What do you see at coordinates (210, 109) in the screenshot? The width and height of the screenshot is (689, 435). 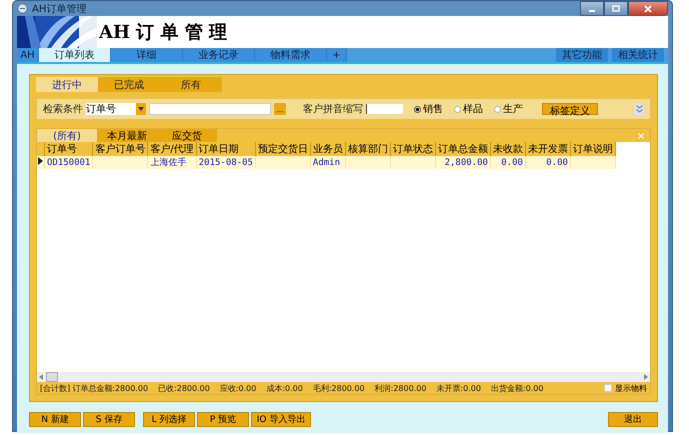 I see `search-field` at bounding box center [210, 109].